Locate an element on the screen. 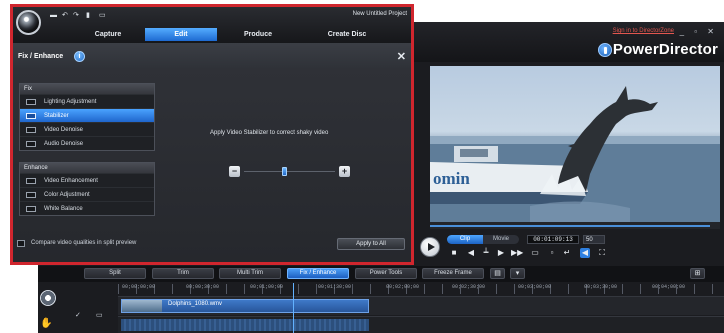 This screenshot has width=724, height=333. clip-thumbnail is located at coordinates (142, 306).